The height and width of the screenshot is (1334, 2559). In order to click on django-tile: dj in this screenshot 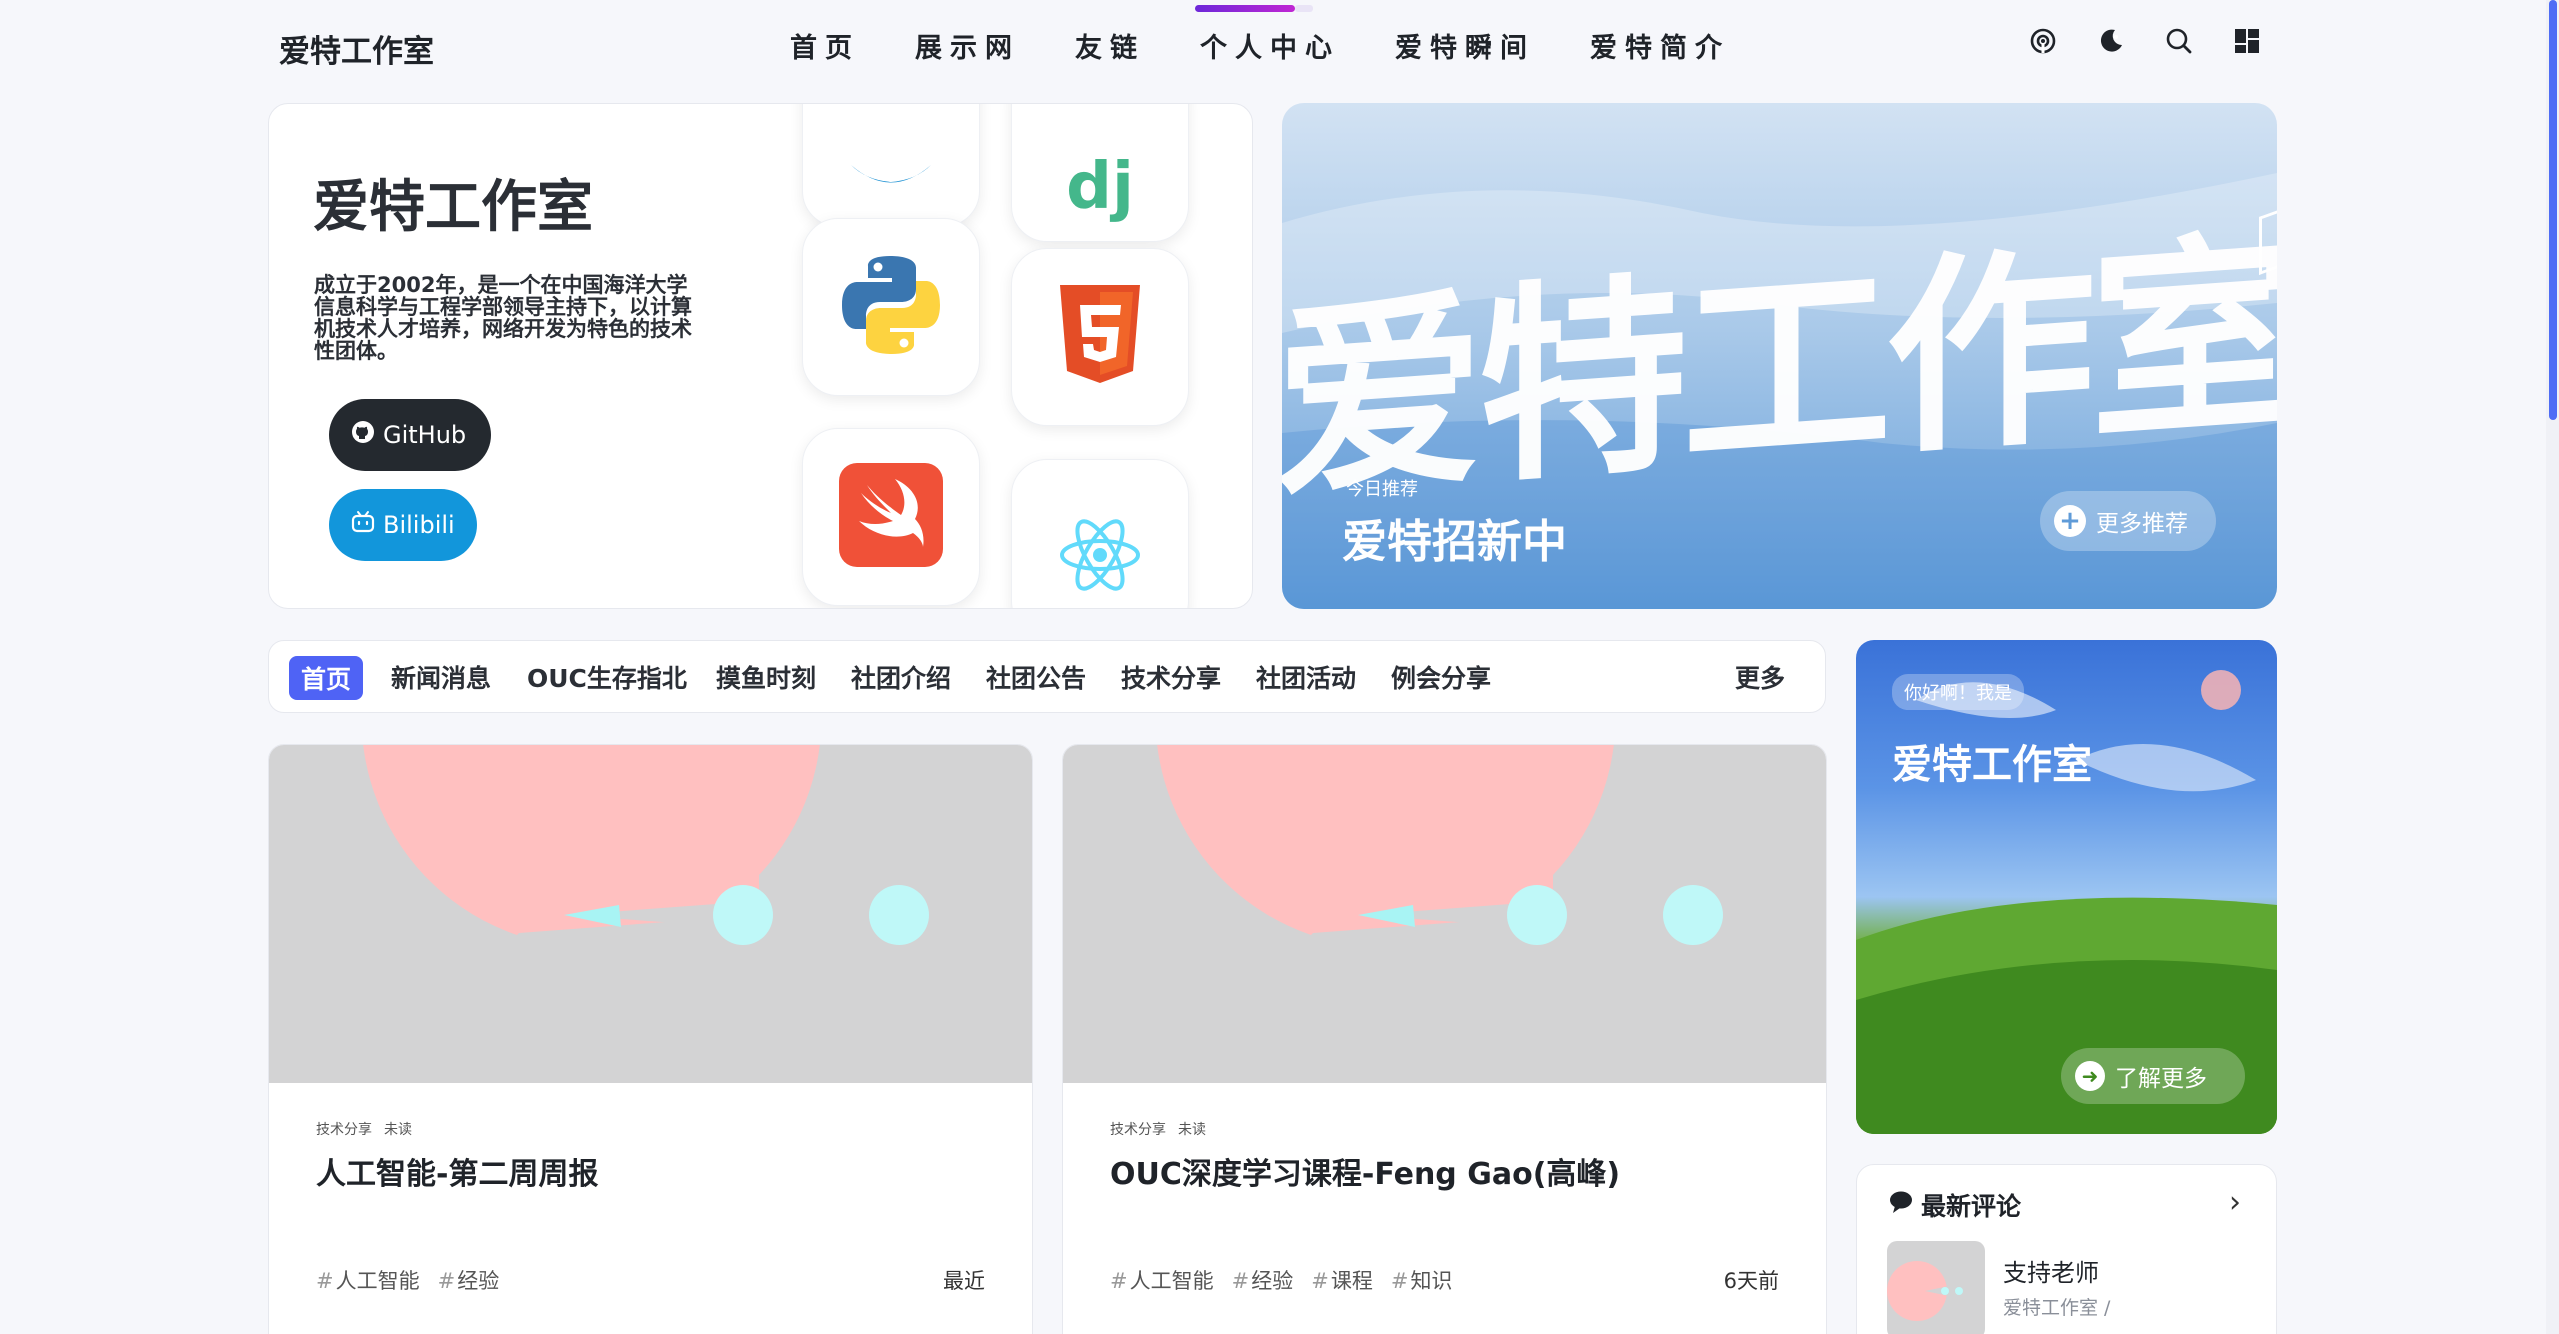, I will do `click(1100, 173)`.